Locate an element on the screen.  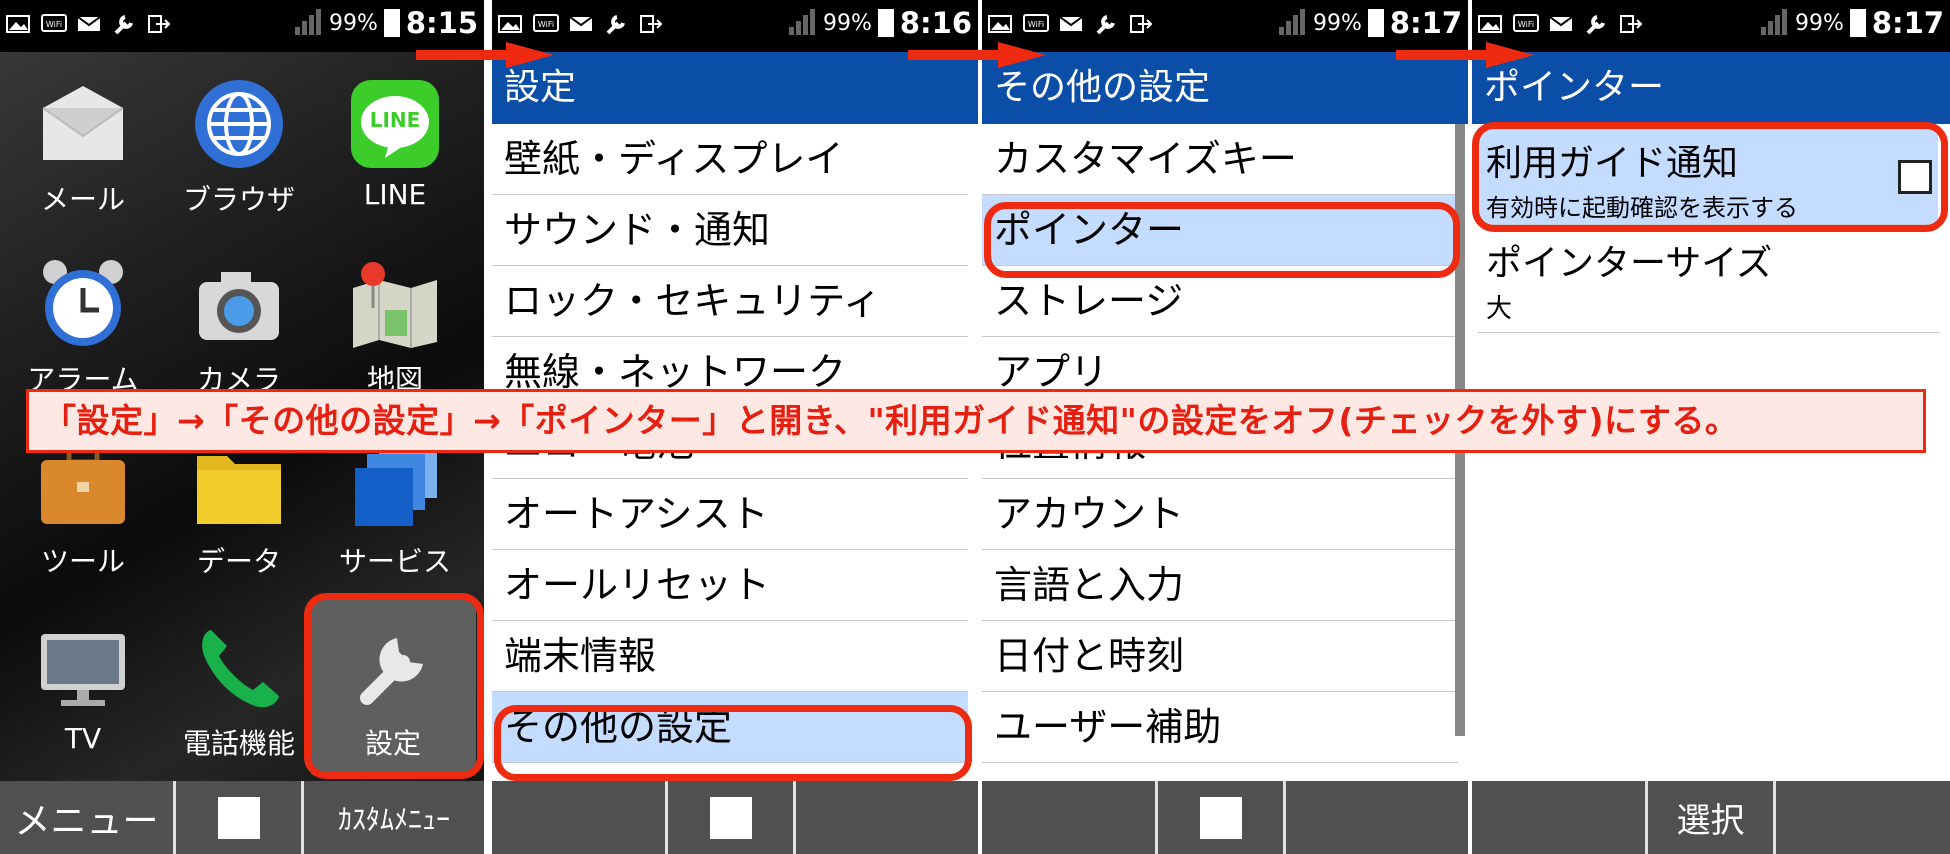
status-right: 99% 8:17 is located at coordinates (1369, 23).